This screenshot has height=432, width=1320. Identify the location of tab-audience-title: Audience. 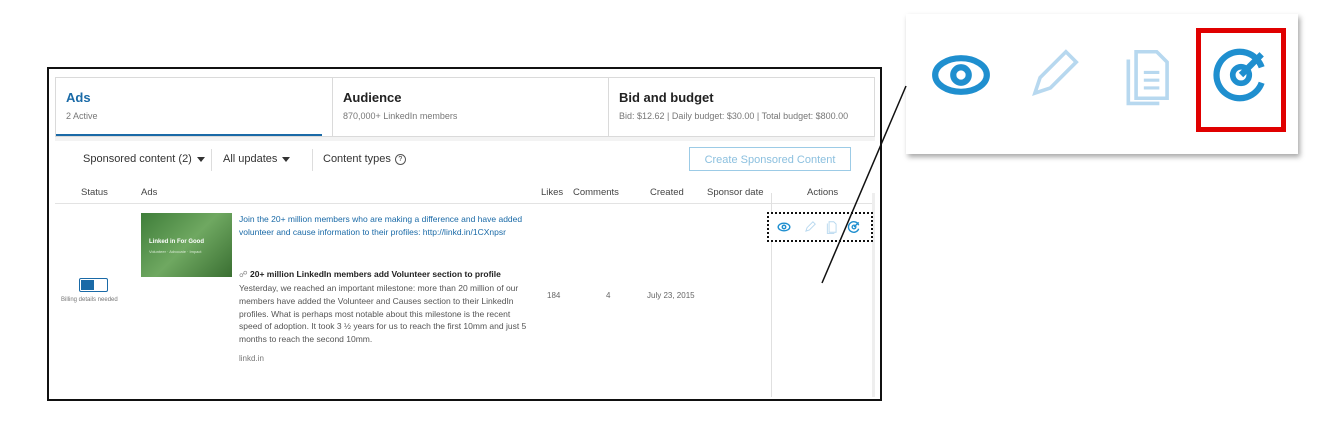
(372, 97).